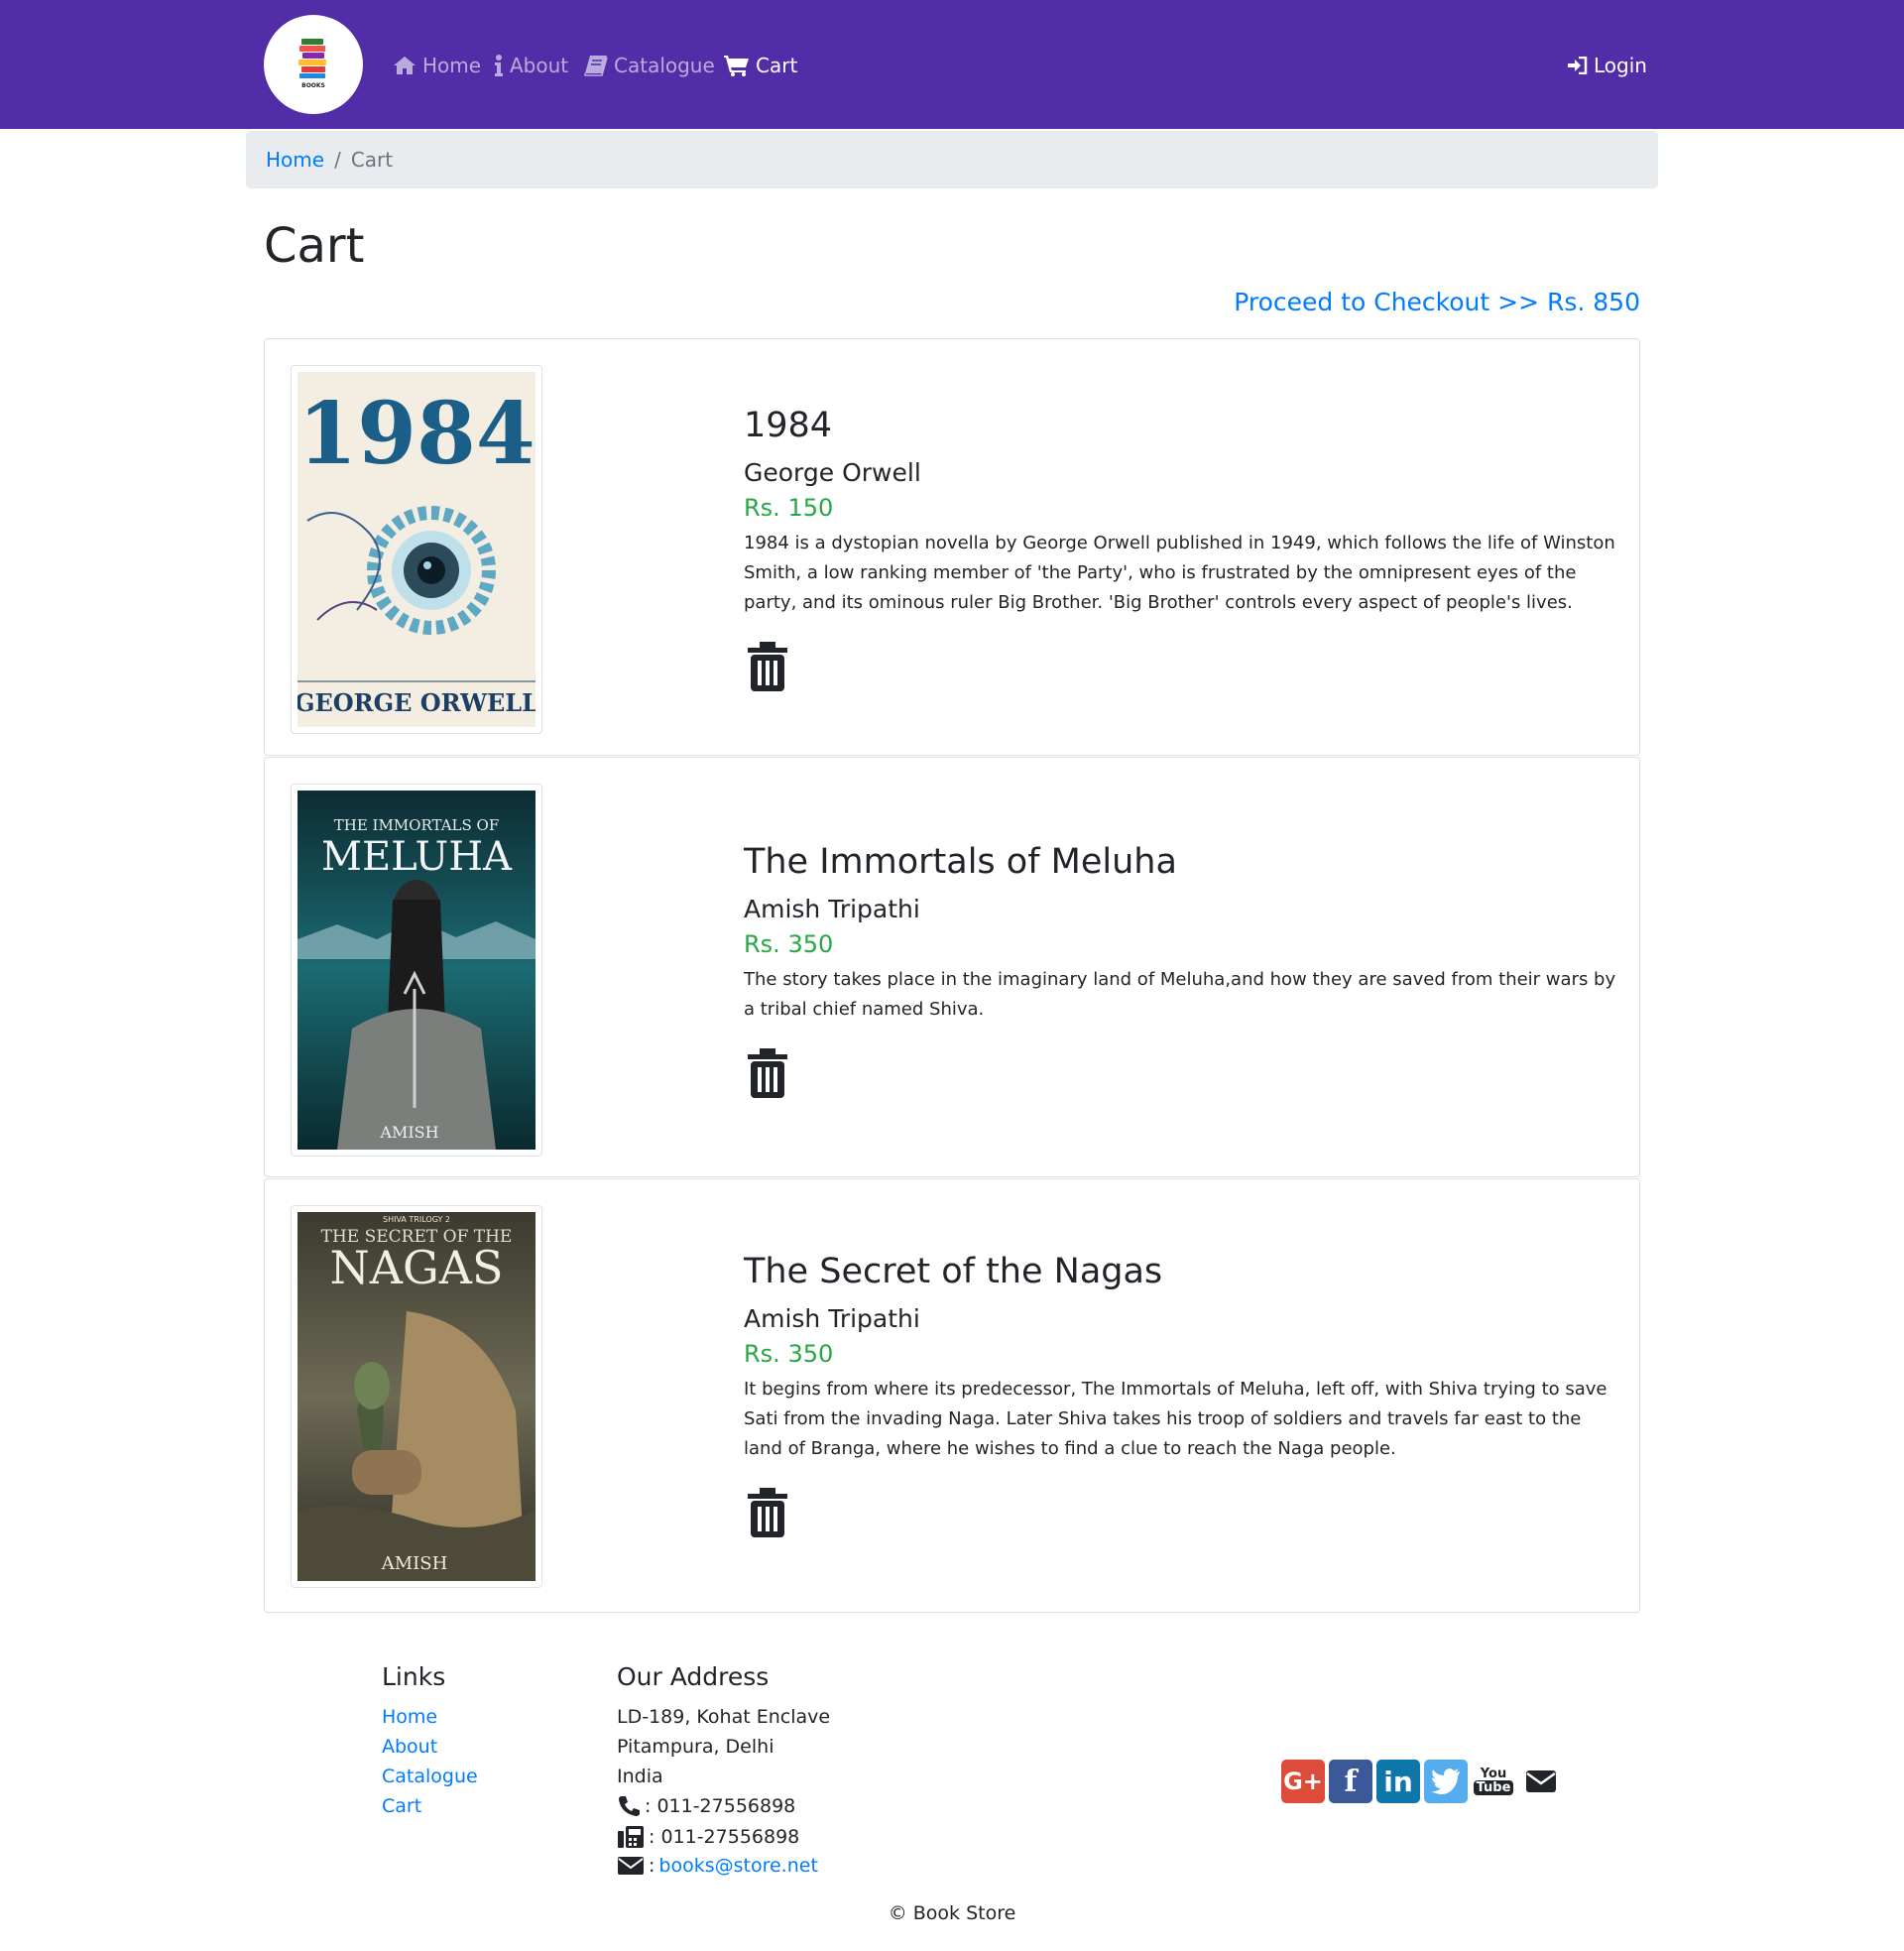  I want to click on proceed-to-checkout-link: Proceed to Checkout >> Rs. 850, so click(1437, 302).